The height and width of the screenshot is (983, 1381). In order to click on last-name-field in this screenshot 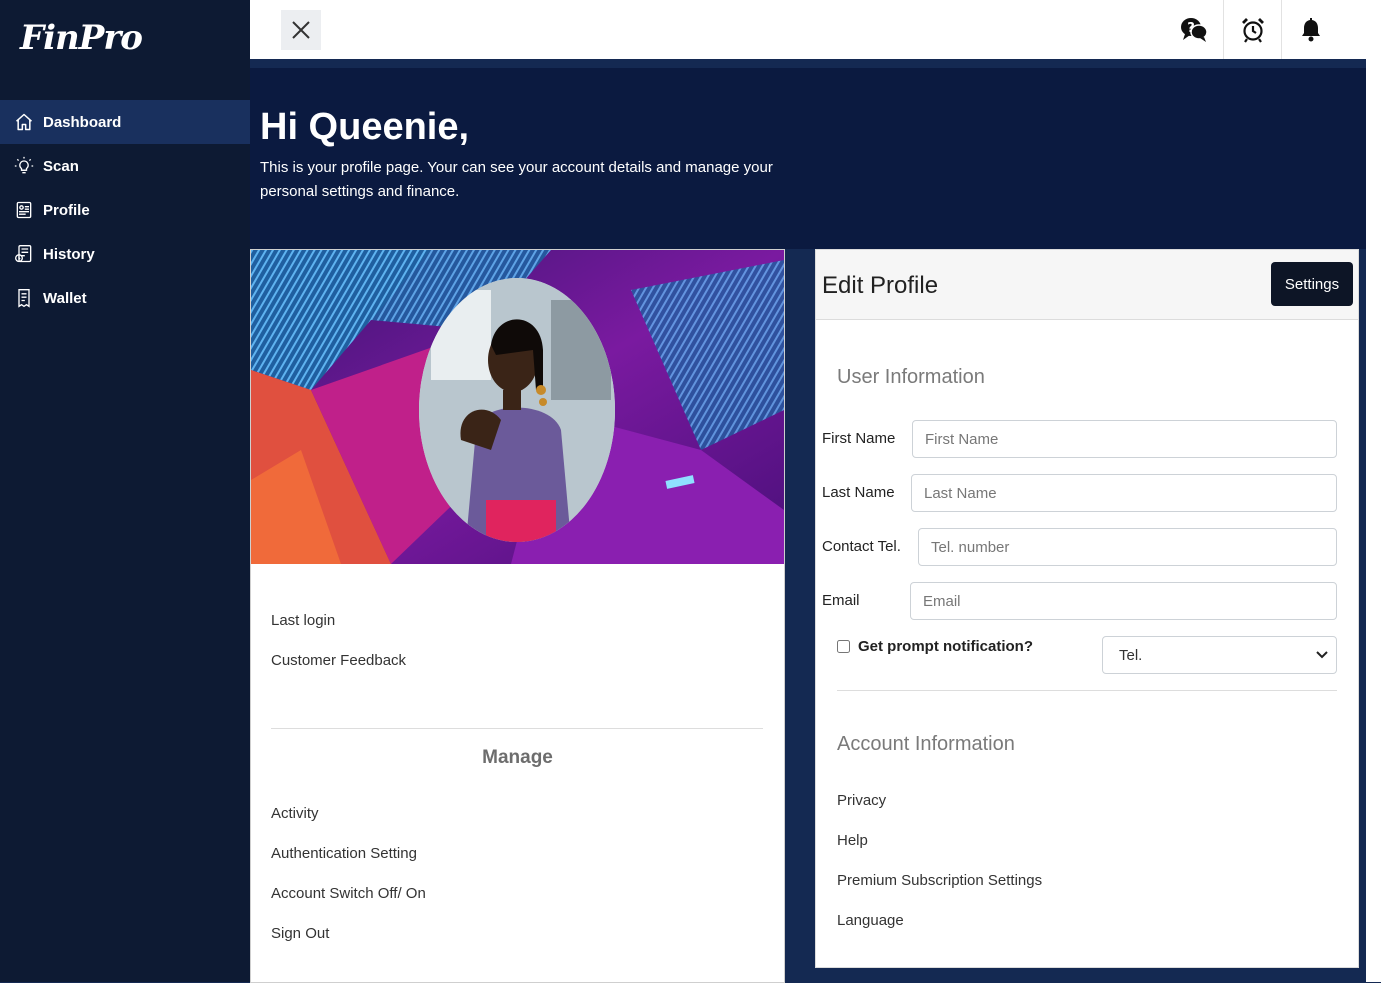, I will do `click(1124, 493)`.